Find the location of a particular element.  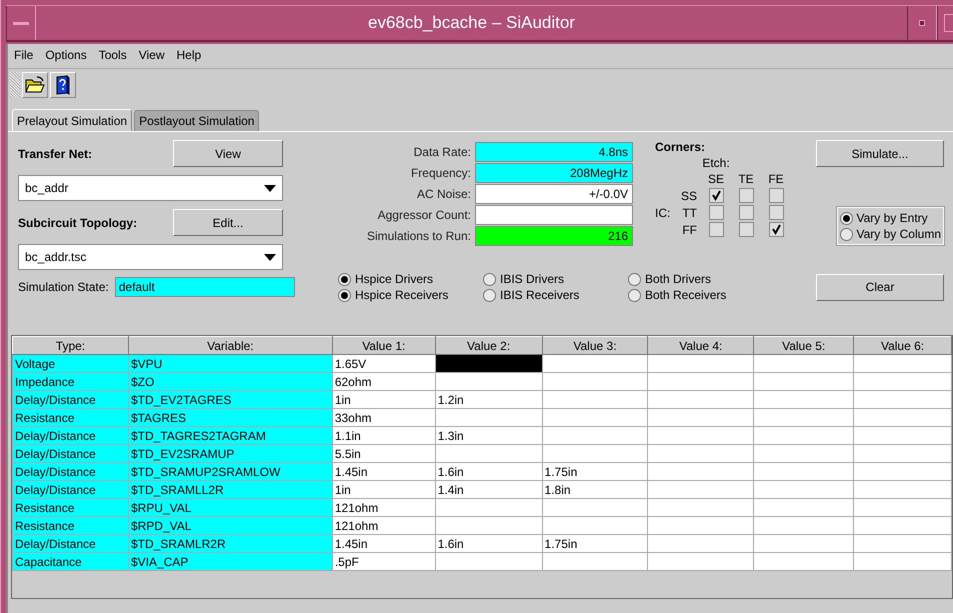

column-header: Value 3: is located at coordinates (595, 345).